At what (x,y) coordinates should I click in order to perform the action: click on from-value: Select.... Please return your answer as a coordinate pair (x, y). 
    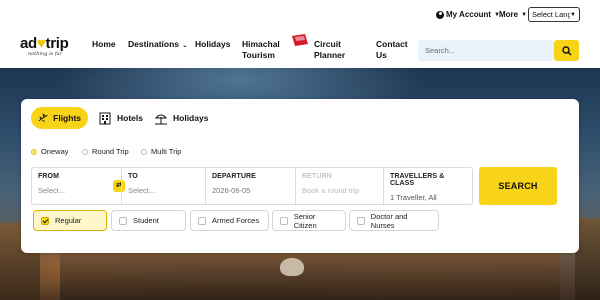
    Looking at the image, I should click on (52, 190).